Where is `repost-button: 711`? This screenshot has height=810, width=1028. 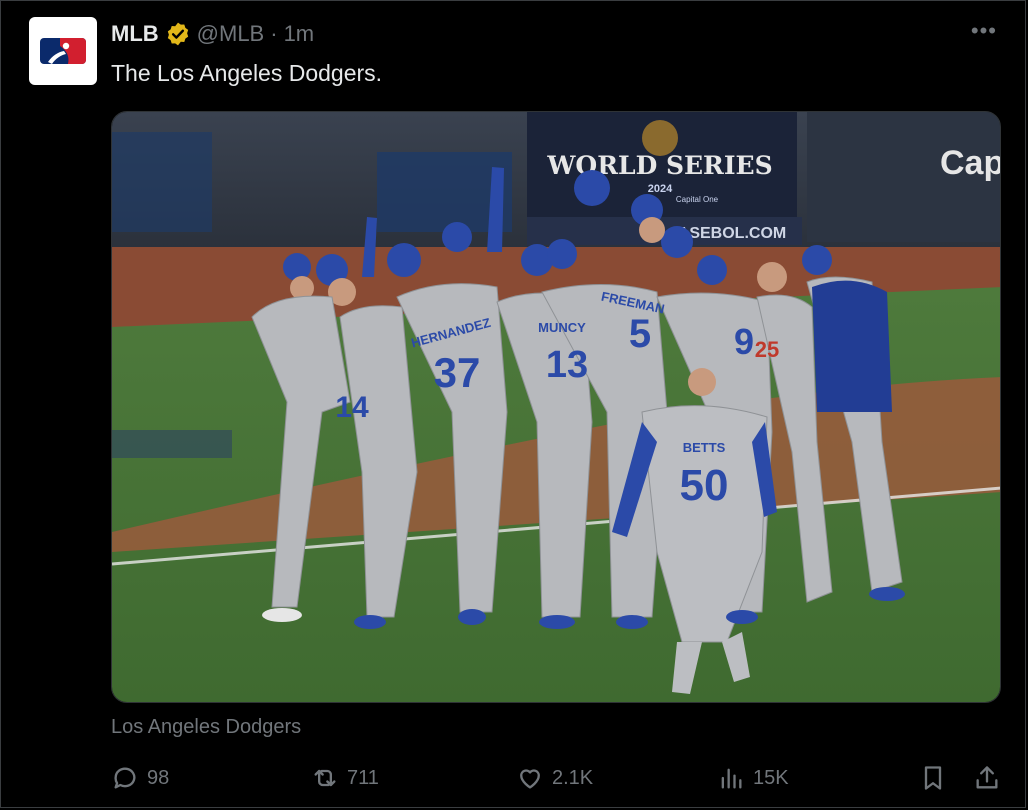
repost-button: 711 is located at coordinates (345, 778).